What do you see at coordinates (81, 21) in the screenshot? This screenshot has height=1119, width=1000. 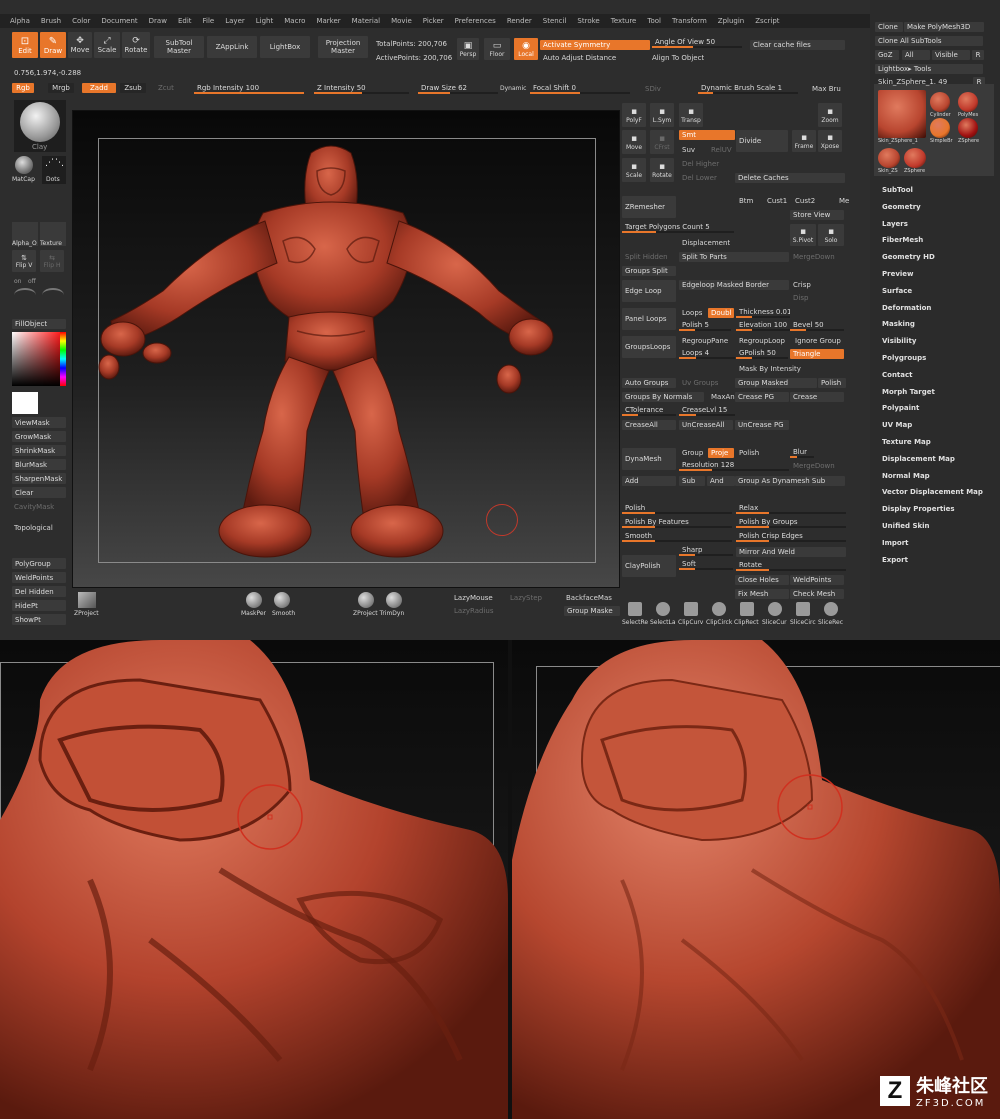 I see `menu-color: Color` at bounding box center [81, 21].